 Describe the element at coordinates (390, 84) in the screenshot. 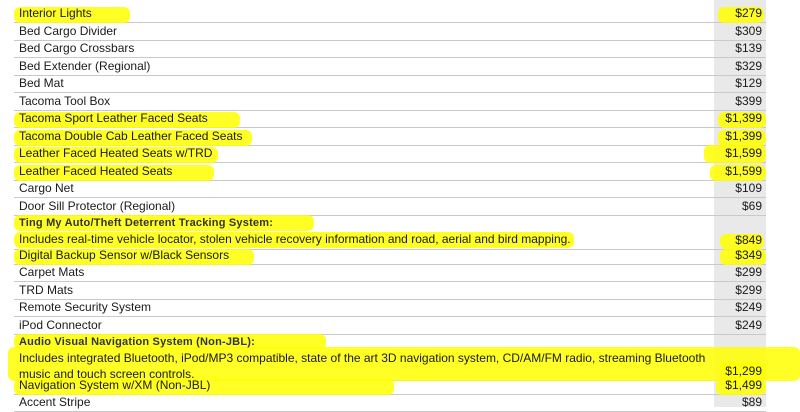

I see `price-row: Bed Mat $129` at that location.